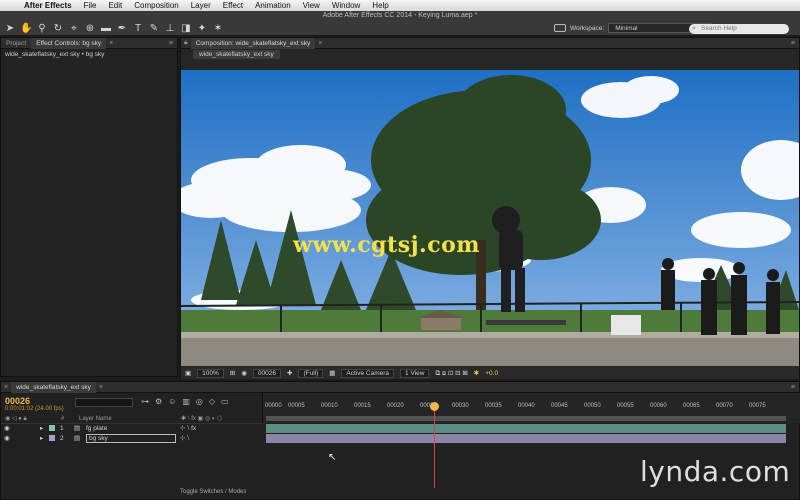 The image size is (800, 500). I want to click on lynda-logo: lynda.com, so click(715, 471).